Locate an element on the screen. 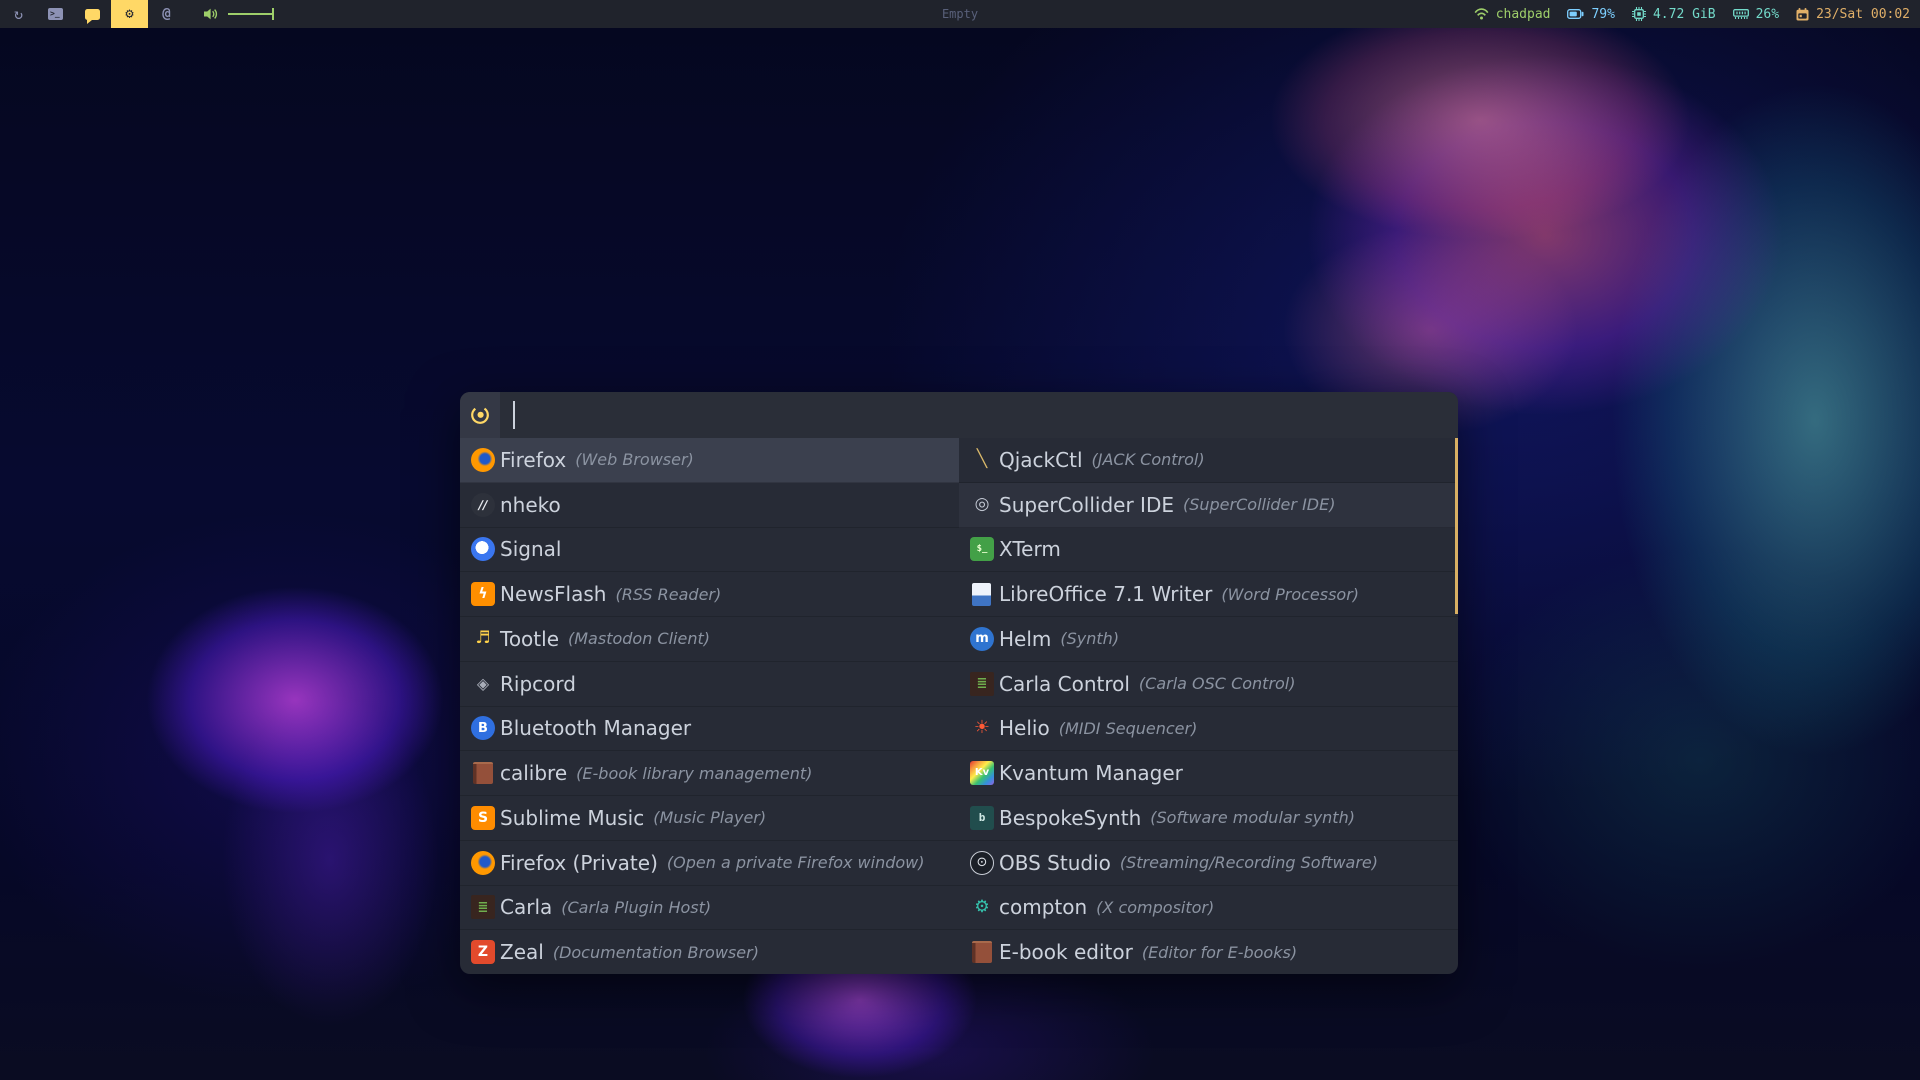 The width and height of the screenshot is (1920, 1080). launcher-scrollbar is located at coordinates (1456, 526).